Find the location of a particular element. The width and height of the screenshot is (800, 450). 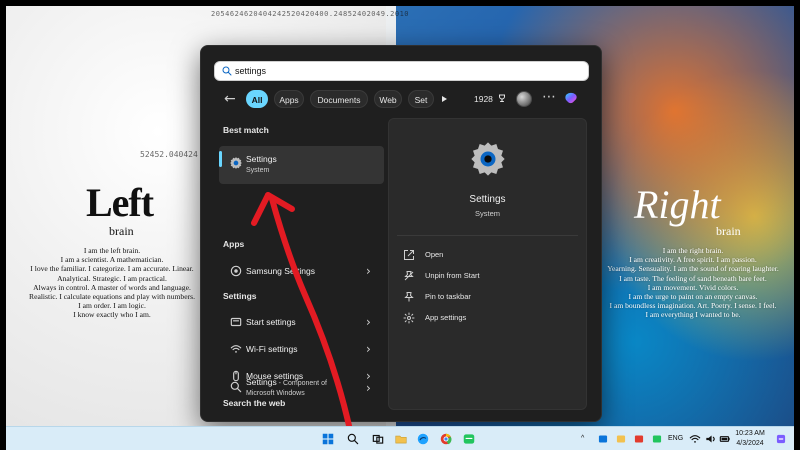

details-subtitle: System is located at coordinates (487, 213).